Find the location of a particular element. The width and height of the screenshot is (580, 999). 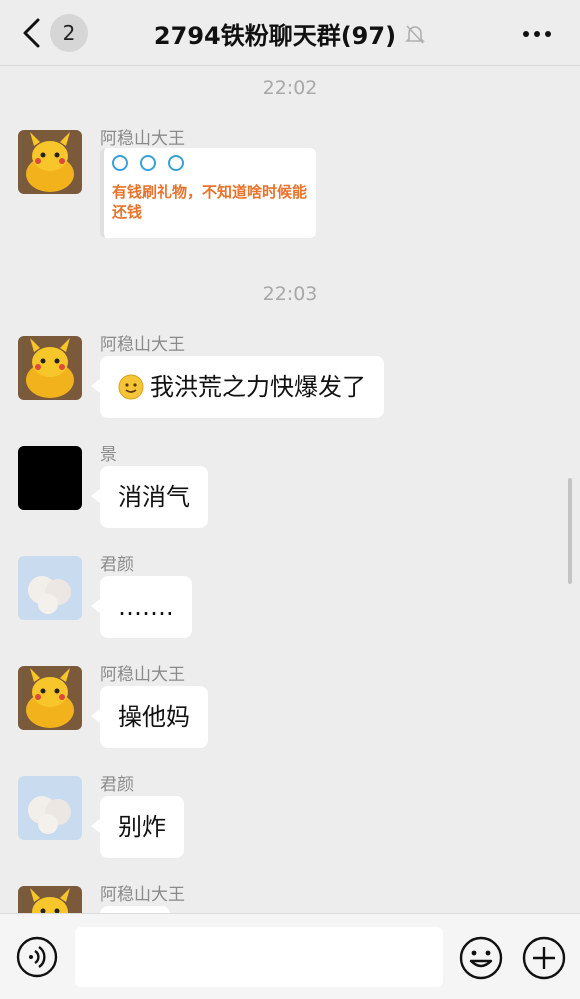

message-input is located at coordinates (259, 957).